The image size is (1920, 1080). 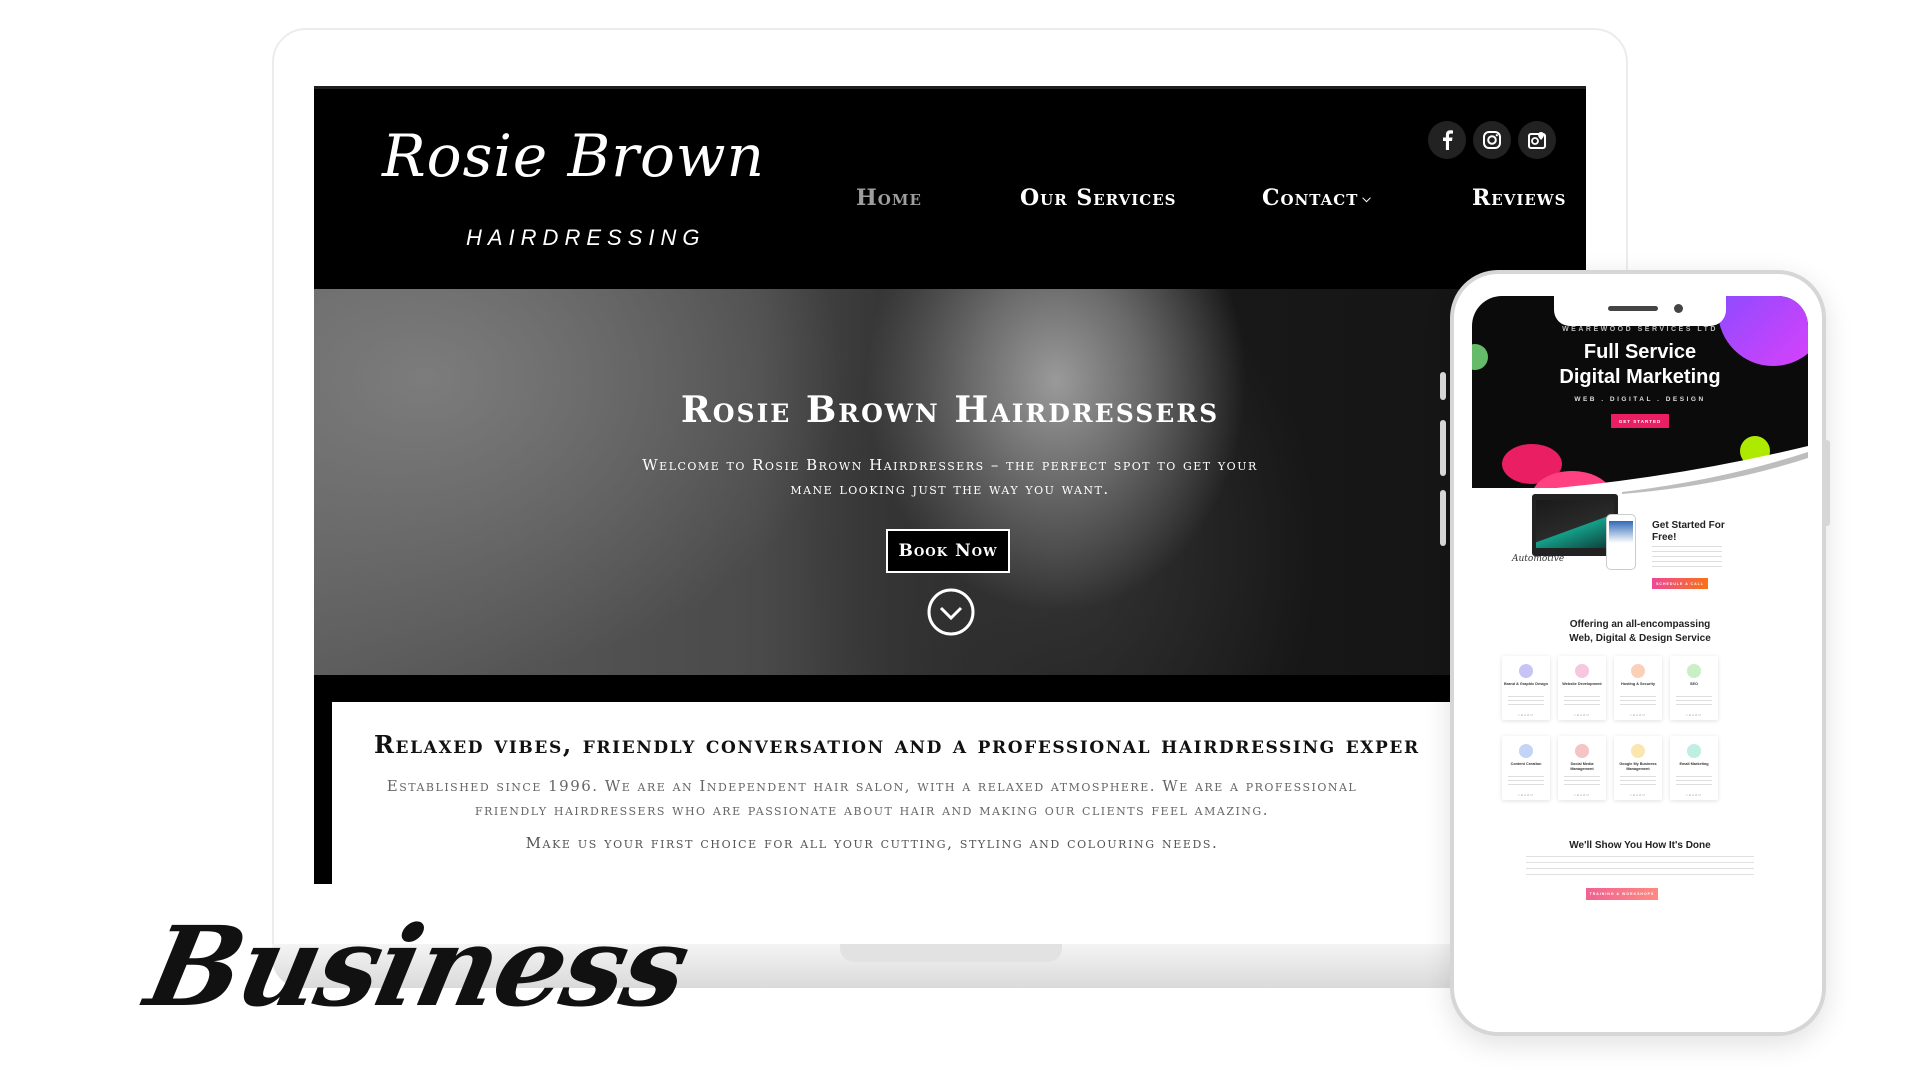 I want to click on nav-our-services: Our Services, so click(x=1098, y=198).